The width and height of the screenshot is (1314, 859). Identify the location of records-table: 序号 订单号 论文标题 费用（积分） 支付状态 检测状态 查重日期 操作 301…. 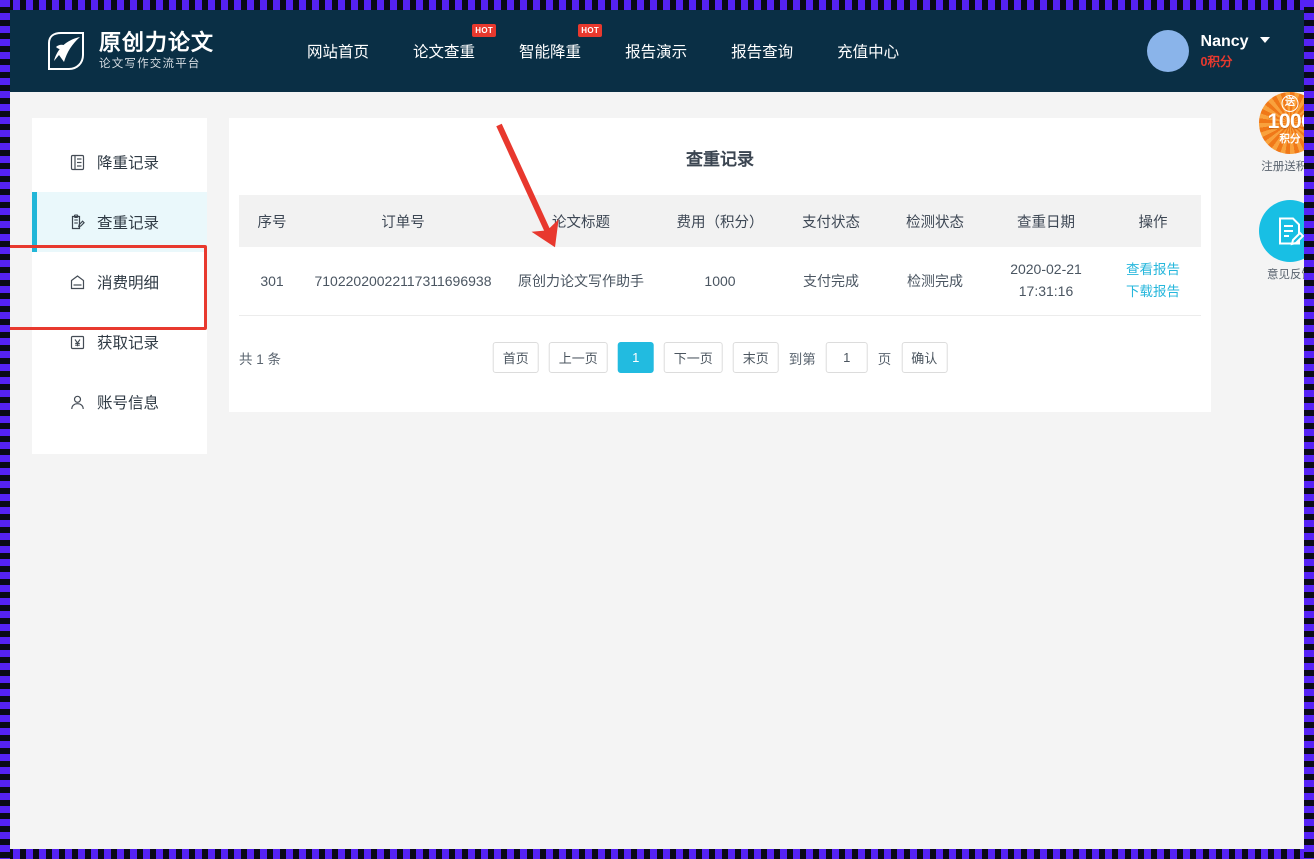
(720, 255).